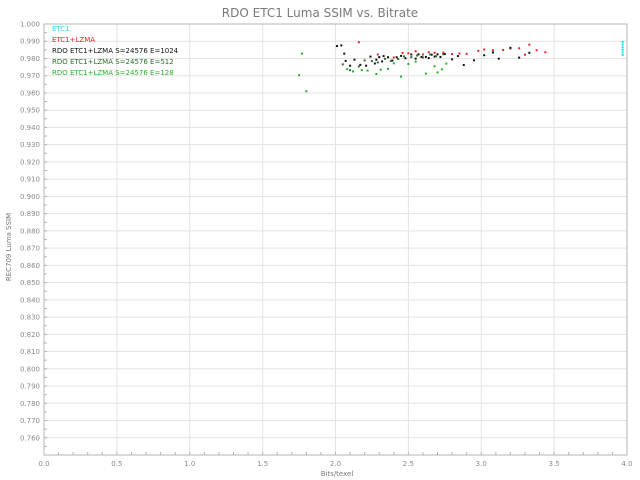  I want to click on y-tick-label: 0.780, so click(30, 404).